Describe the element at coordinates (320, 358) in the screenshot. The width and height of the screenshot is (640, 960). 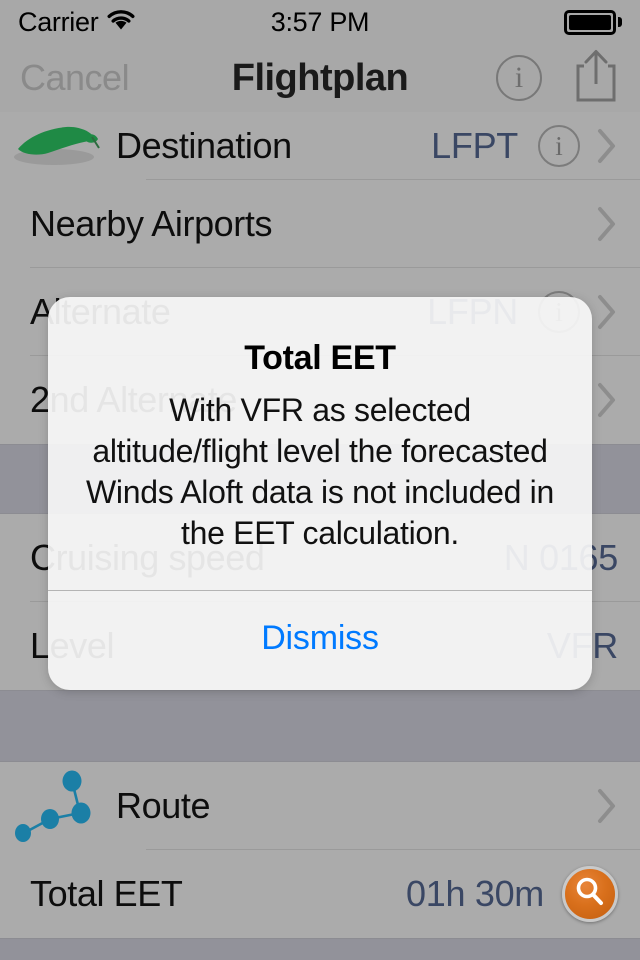
I see `alert-title: Total EET` at that location.